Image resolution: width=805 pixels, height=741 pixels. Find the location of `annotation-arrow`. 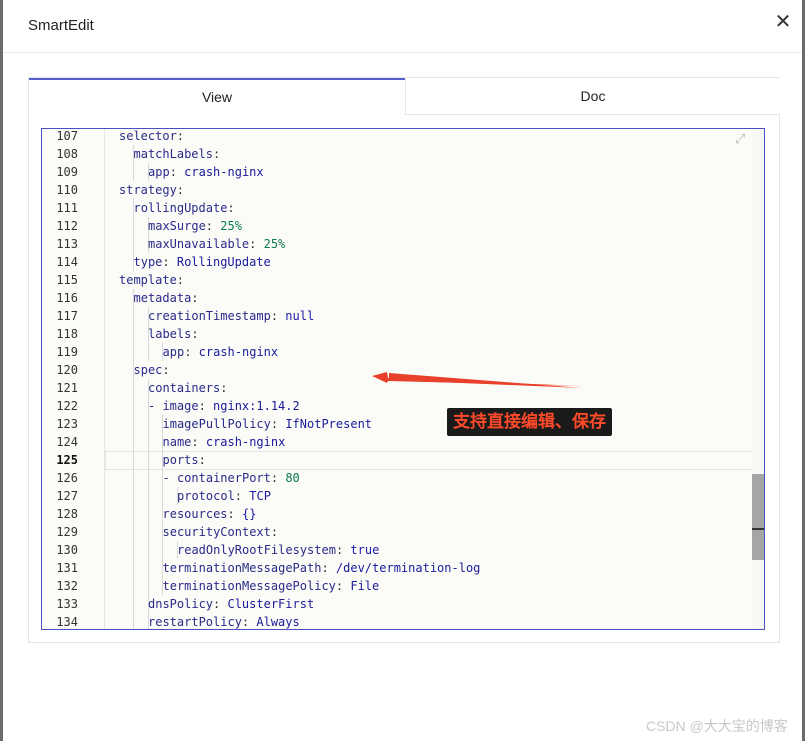

annotation-arrow is located at coordinates (477, 380).